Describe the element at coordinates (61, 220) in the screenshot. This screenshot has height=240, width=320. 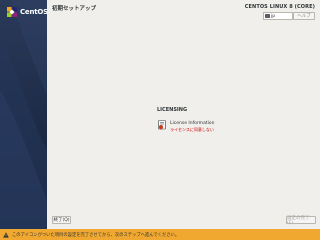
I see `quit-button: 終了(Q)` at that location.